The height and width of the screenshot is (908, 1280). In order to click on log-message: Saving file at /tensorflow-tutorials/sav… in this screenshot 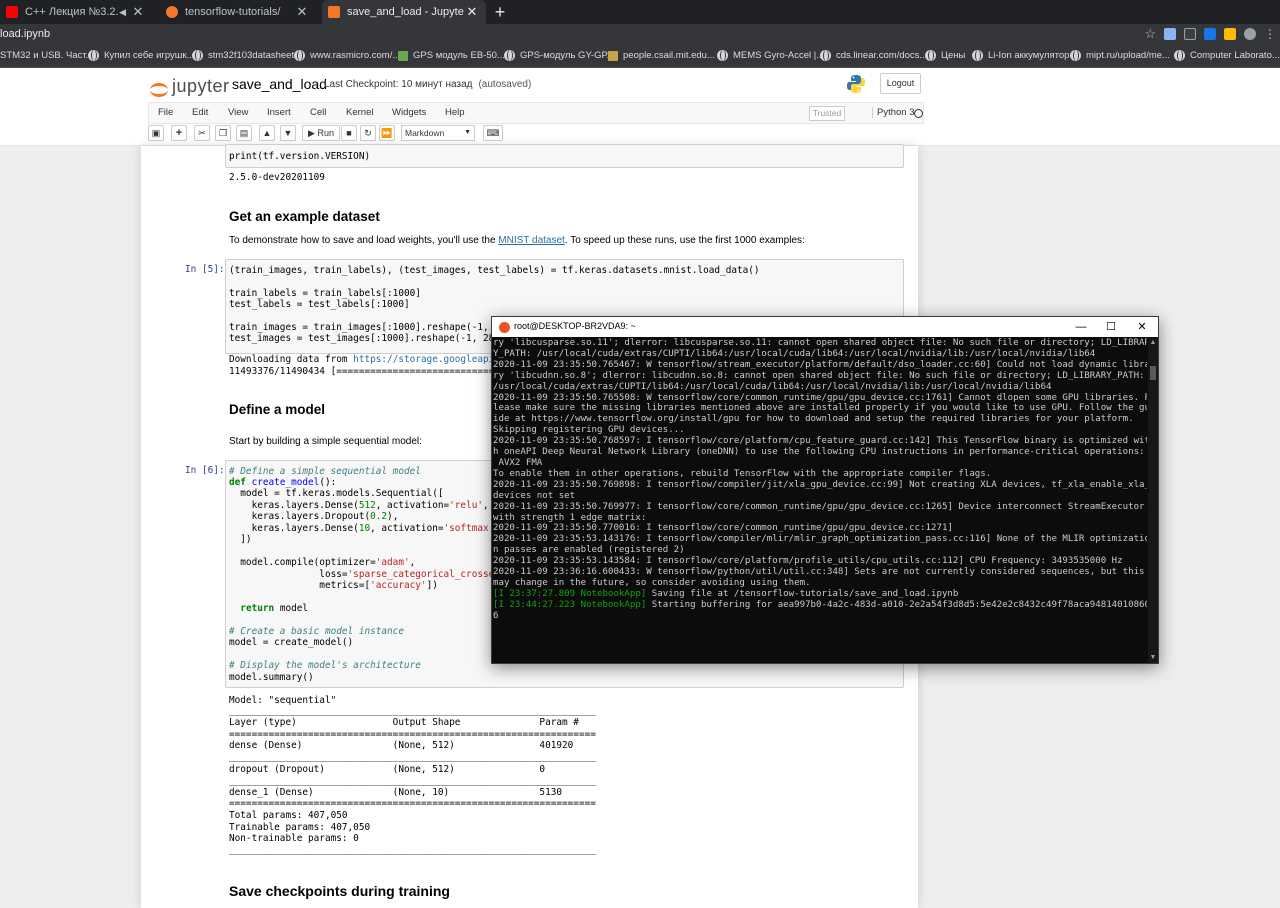, I will do `click(802, 593)`.